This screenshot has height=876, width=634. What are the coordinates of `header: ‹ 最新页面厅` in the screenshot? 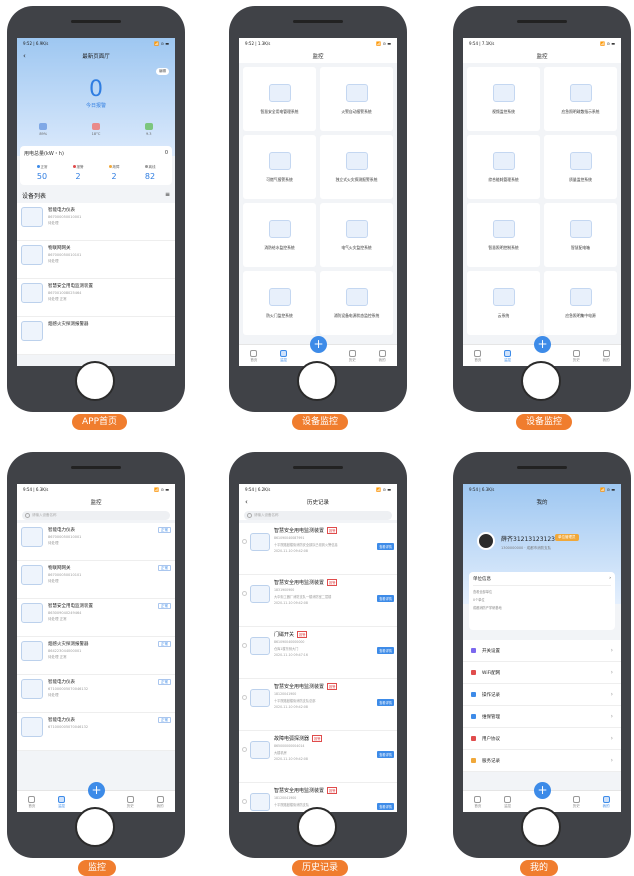 It's located at (96, 56).